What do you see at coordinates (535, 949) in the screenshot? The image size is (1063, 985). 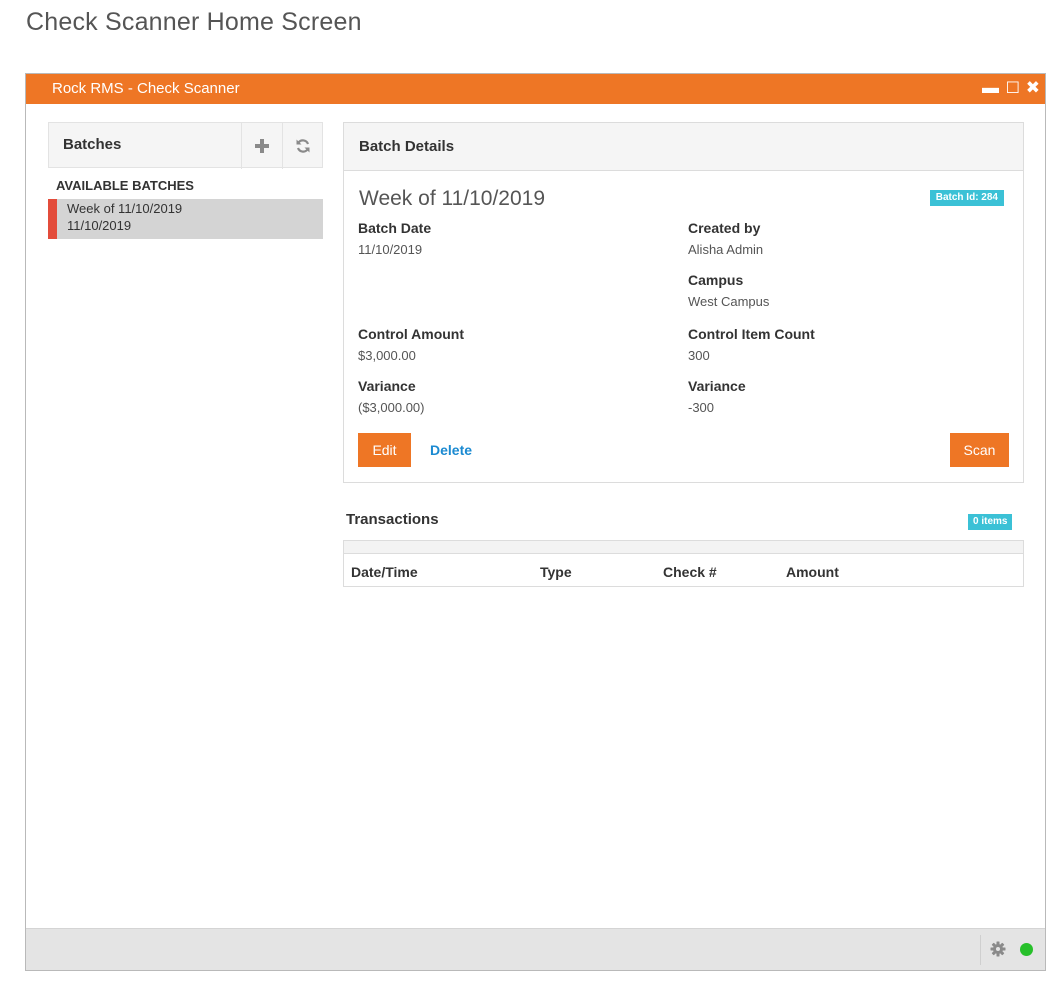 I see `status-bar` at bounding box center [535, 949].